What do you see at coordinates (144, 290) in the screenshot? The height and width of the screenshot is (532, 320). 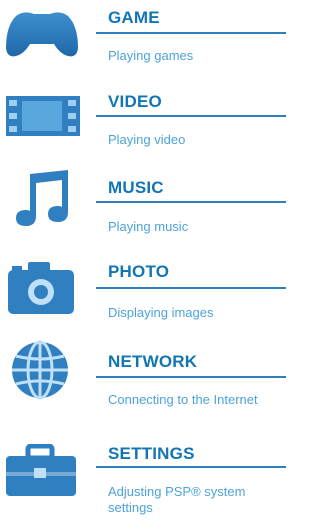 I see `menu-item-photo: PHOTO Displaying images` at bounding box center [144, 290].